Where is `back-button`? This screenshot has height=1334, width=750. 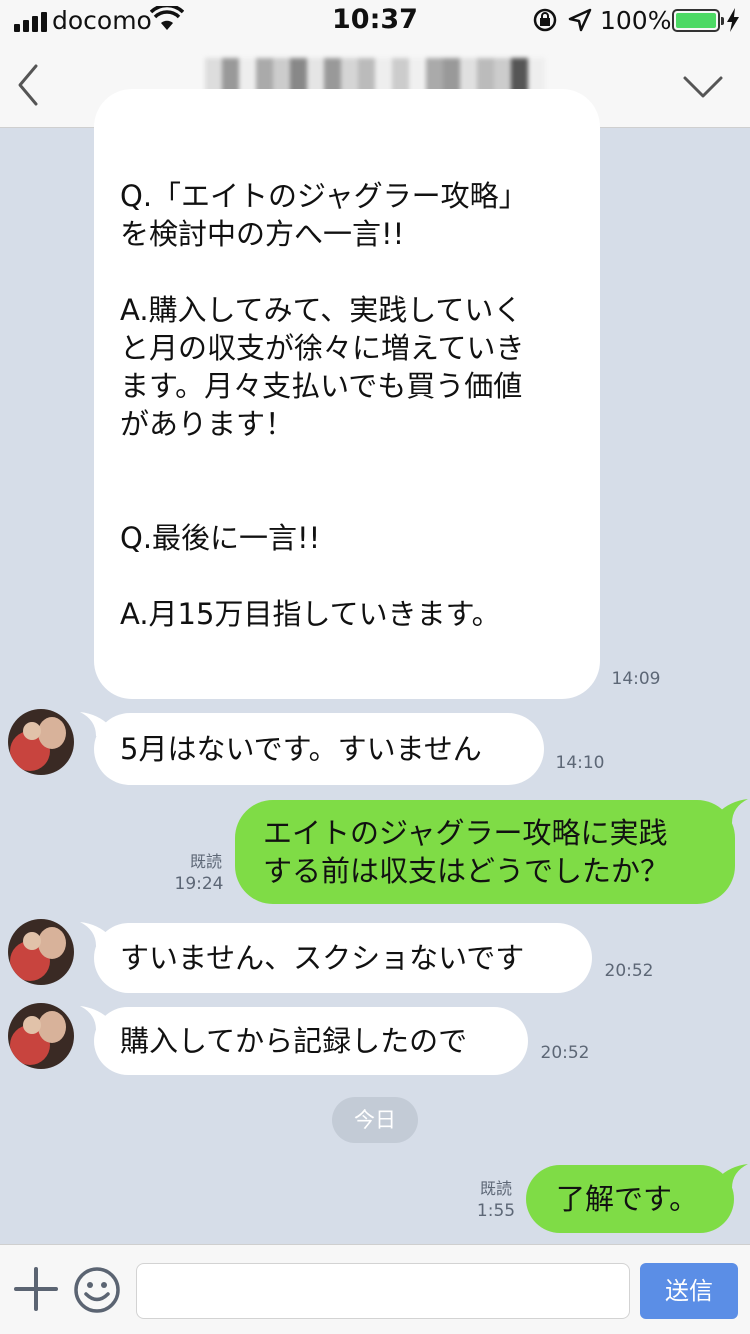 back-button is located at coordinates (29, 85).